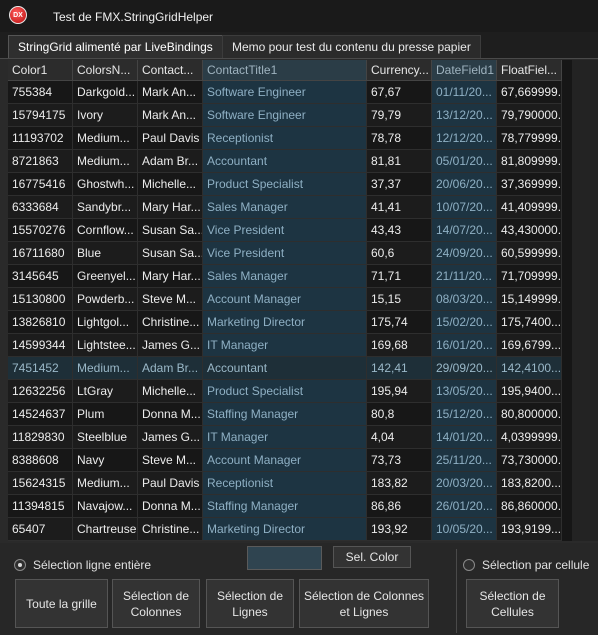 The height and width of the screenshot is (635, 598). What do you see at coordinates (364, 603) in the screenshot?
I see `select-columns-rows-button: Sélection de Colonnes et Lignes` at bounding box center [364, 603].